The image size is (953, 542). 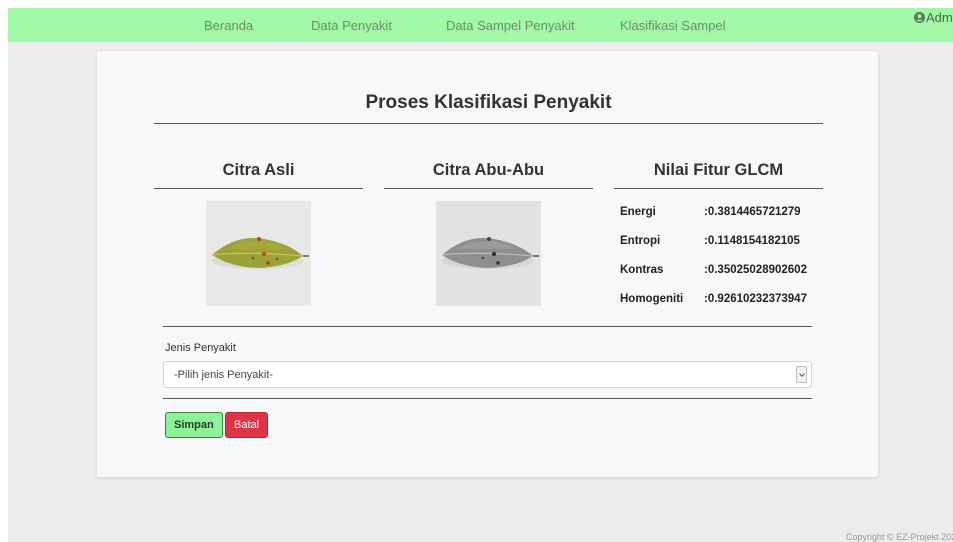 I want to click on glcm-label: Energi, so click(x=638, y=212).